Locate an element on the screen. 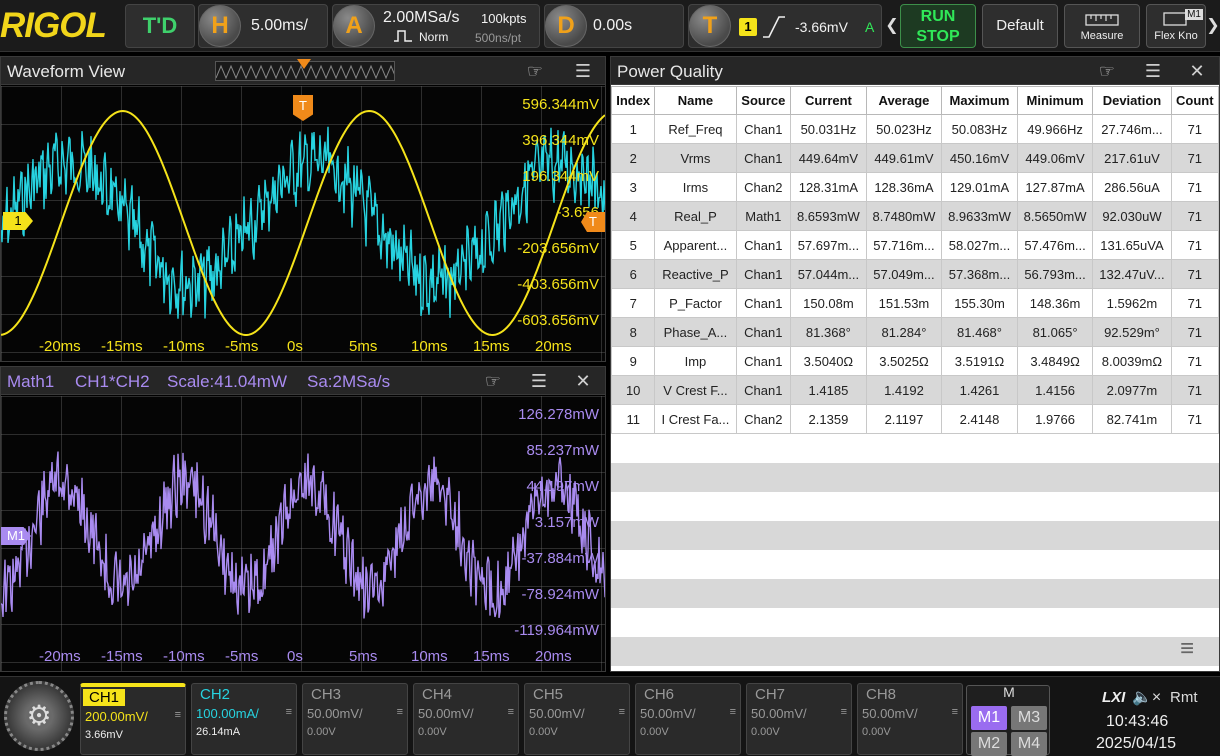 The image size is (1220, 756). column-header: Source is located at coordinates (763, 100).